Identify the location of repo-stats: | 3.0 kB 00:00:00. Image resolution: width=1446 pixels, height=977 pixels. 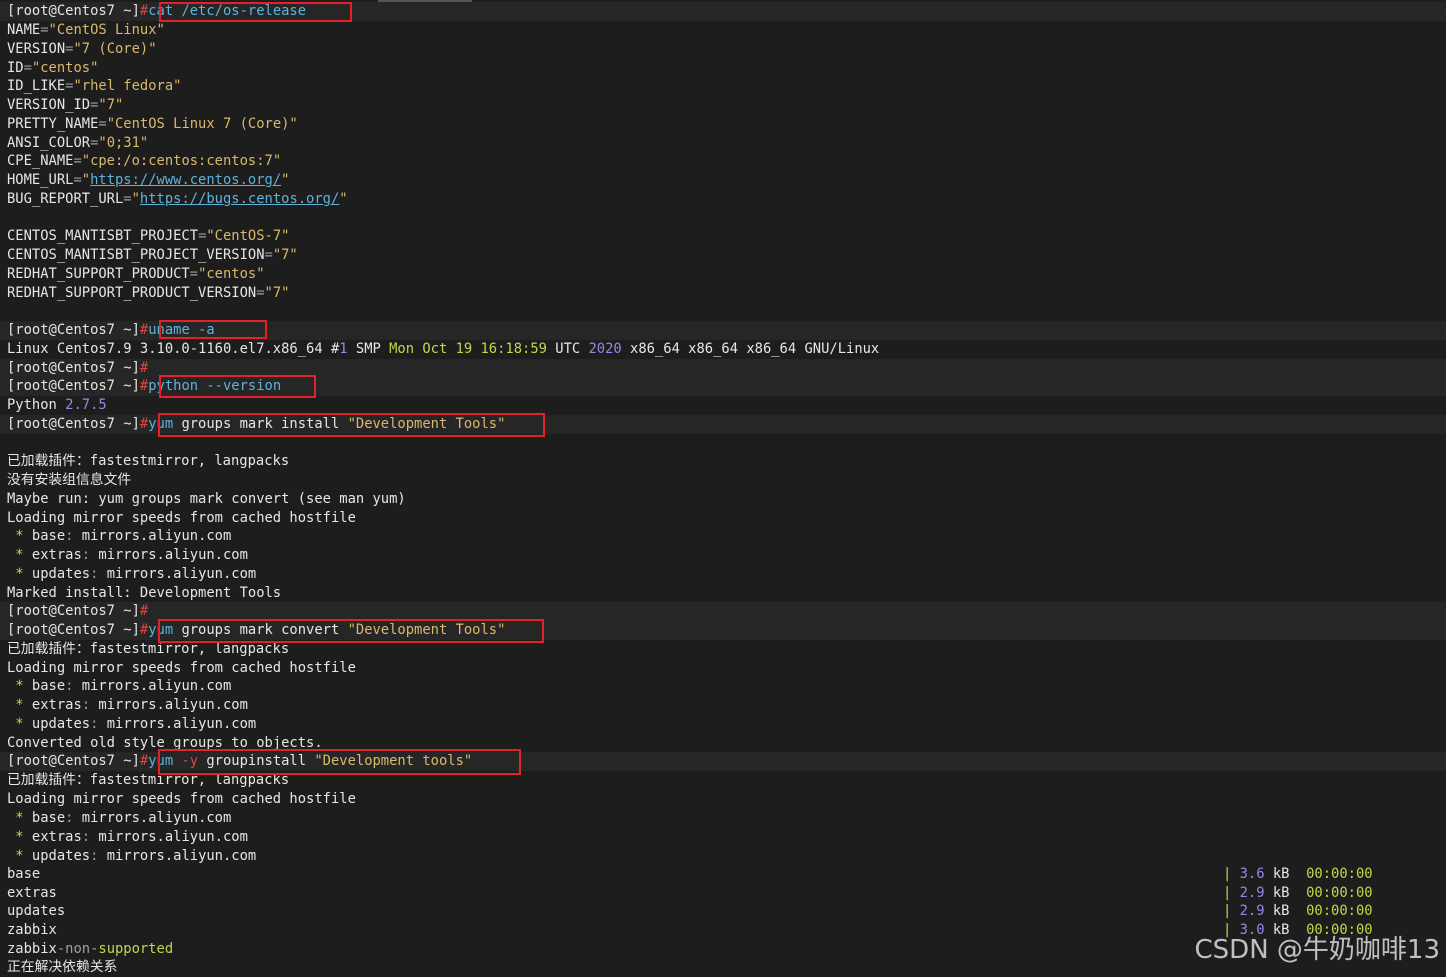
(1298, 930).